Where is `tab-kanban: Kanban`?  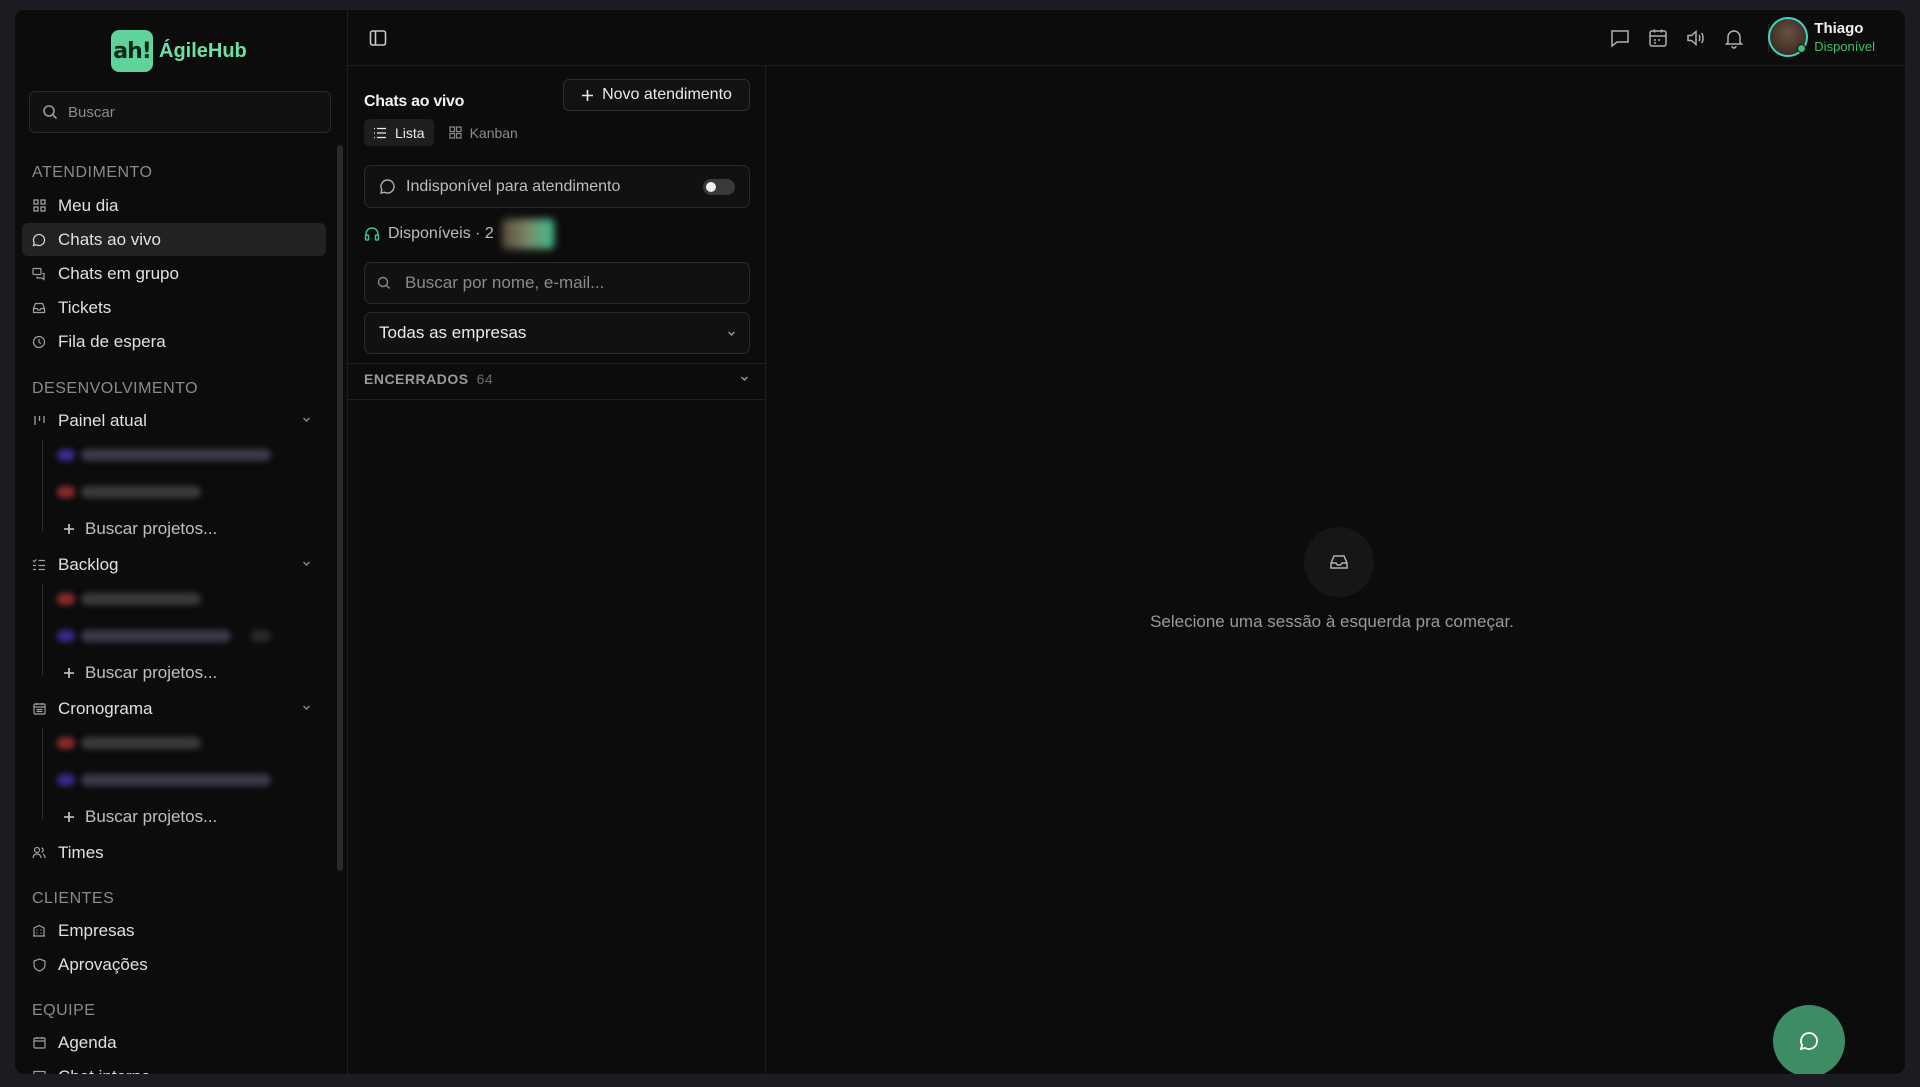 tab-kanban: Kanban is located at coordinates (483, 132).